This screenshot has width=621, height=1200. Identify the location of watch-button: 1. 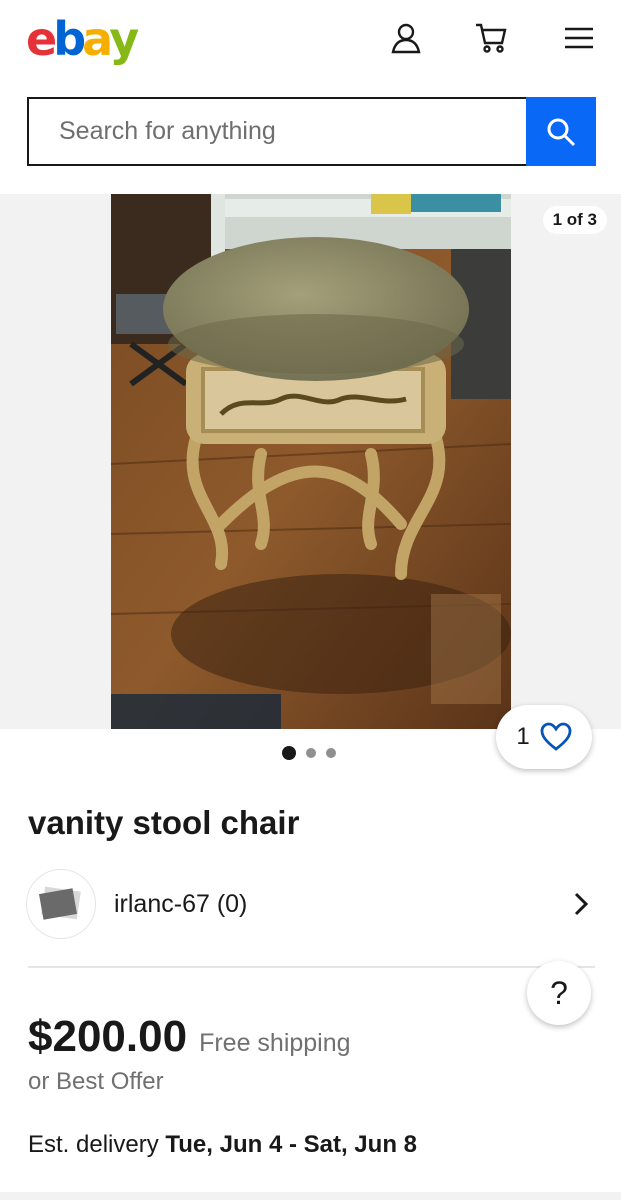
(544, 737).